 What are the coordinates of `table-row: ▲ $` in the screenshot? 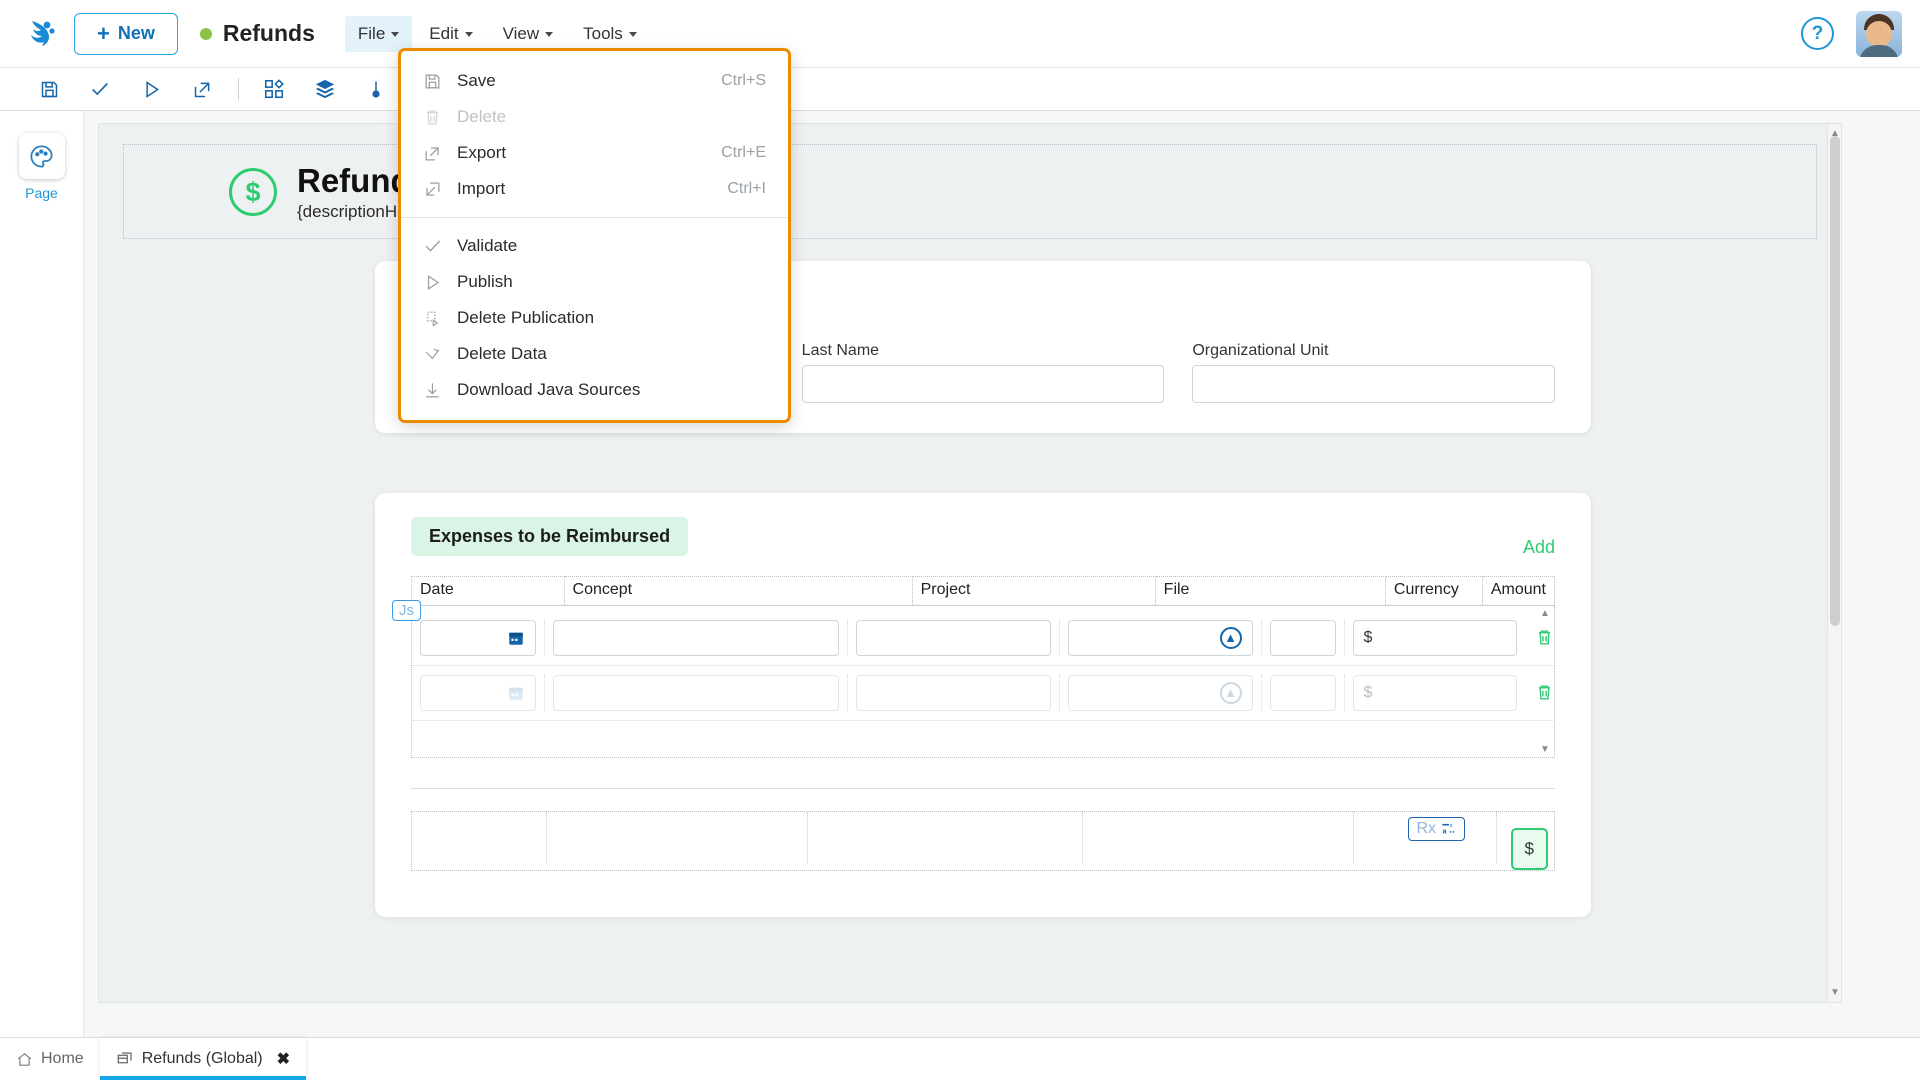 It's located at (983, 693).